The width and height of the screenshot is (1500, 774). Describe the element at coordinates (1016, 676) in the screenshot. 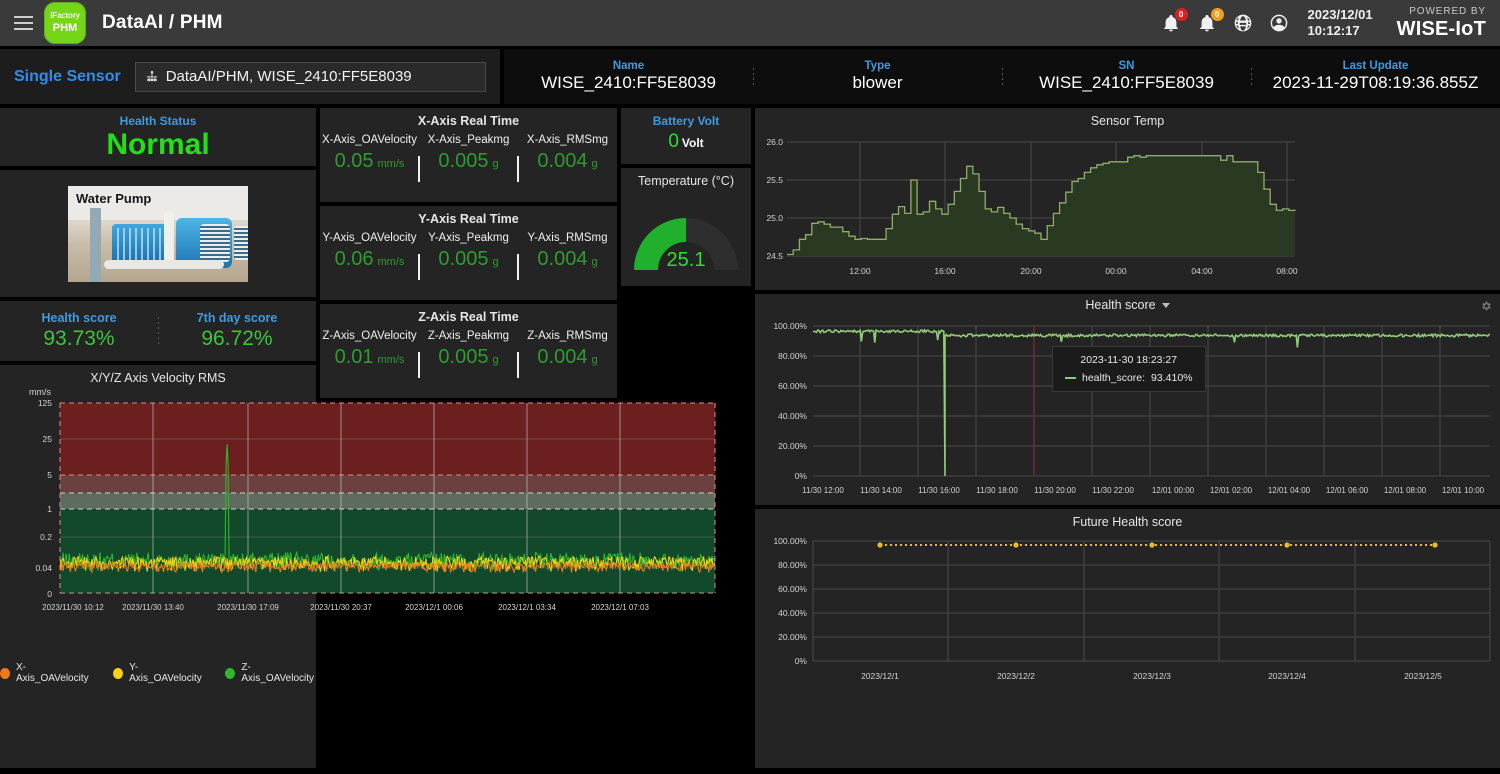

I see `fh-xtick-1: 2023/12/2` at that location.